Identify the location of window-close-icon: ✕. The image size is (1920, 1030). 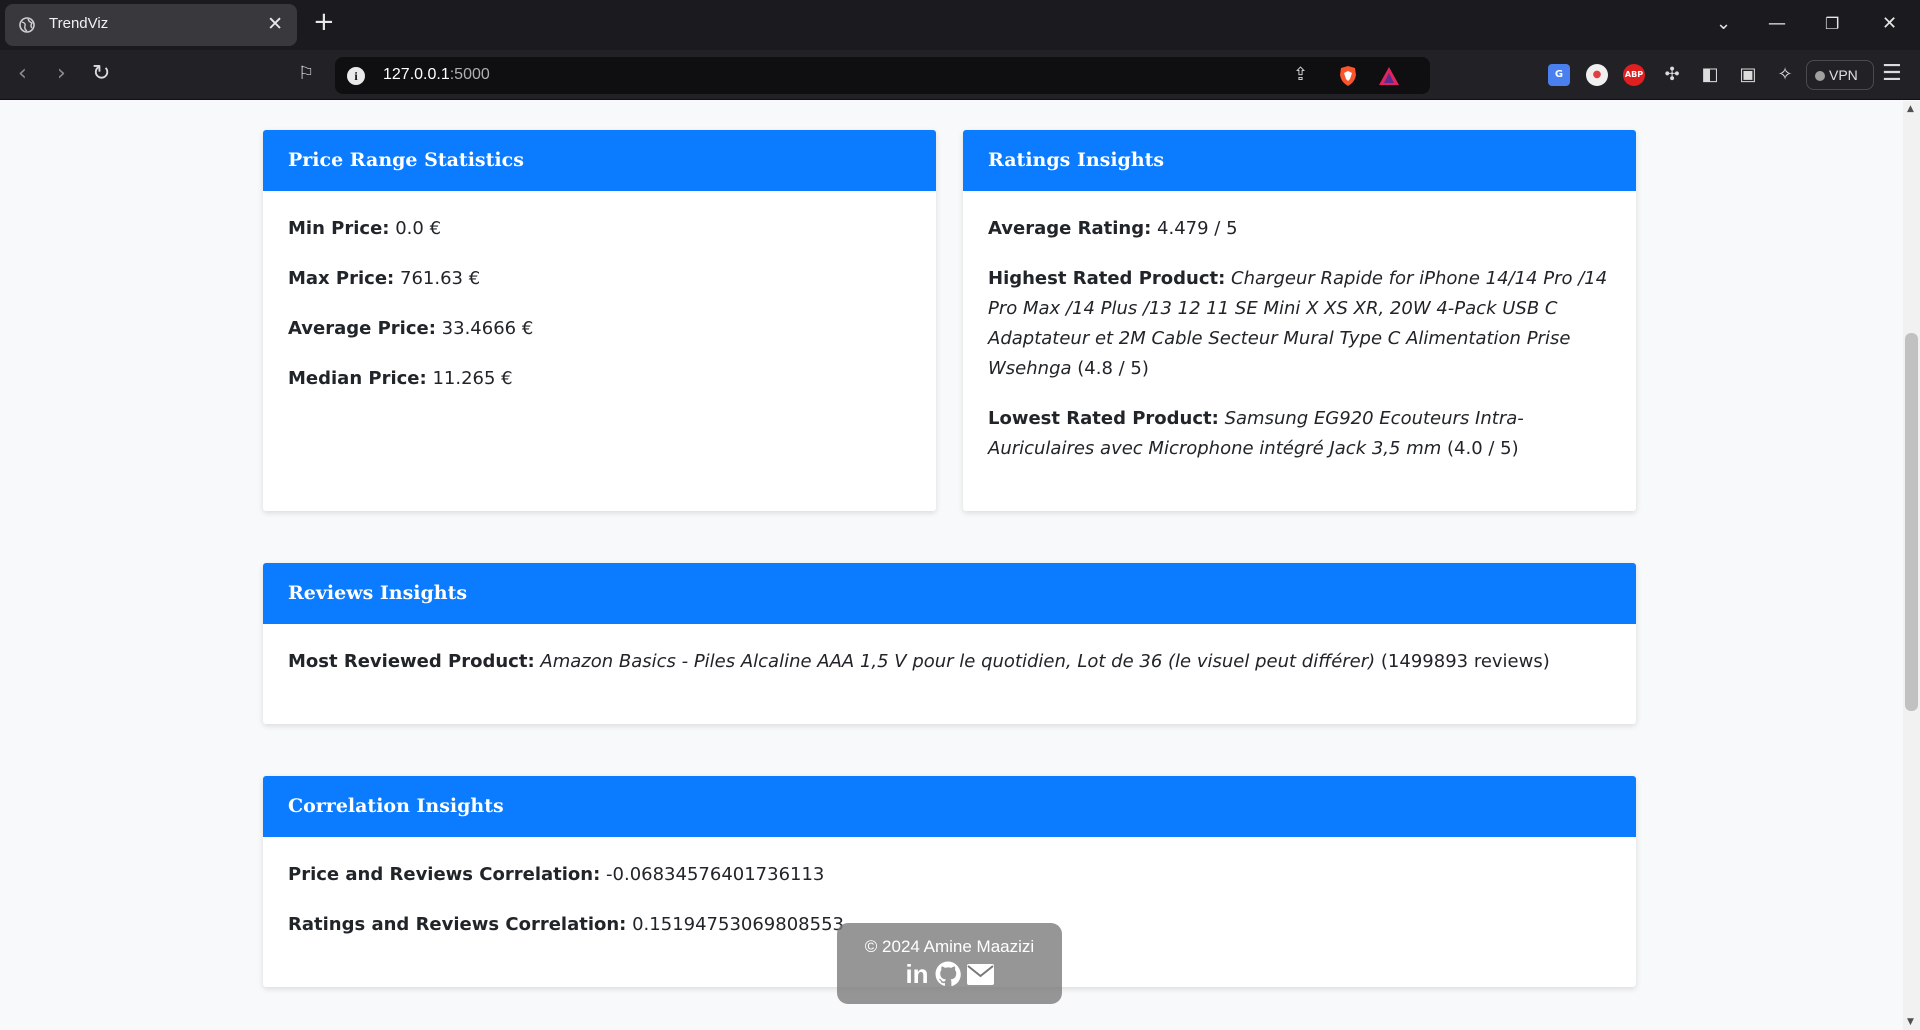
(1889, 24).